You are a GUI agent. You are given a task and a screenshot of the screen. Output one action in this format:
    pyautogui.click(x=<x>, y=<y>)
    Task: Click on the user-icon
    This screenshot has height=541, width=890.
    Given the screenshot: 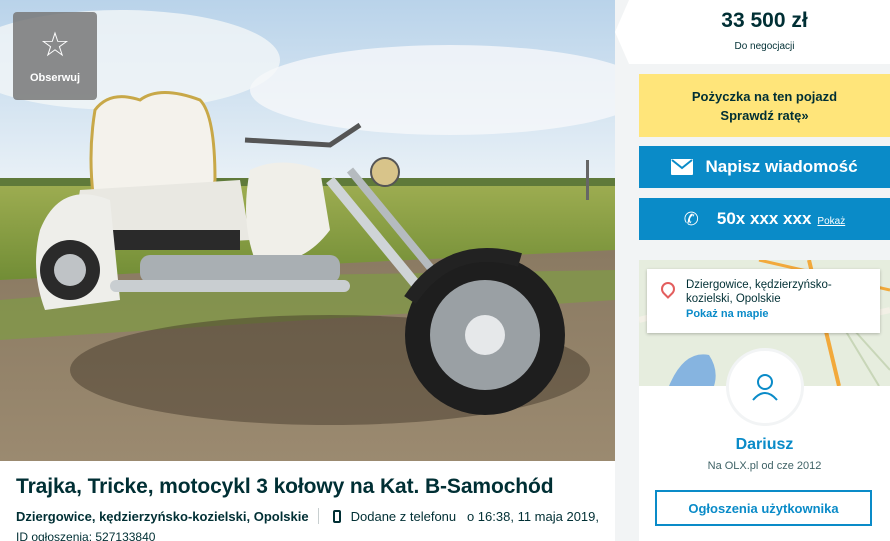 What is the action you would take?
    pyautogui.click(x=765, y=387)
    